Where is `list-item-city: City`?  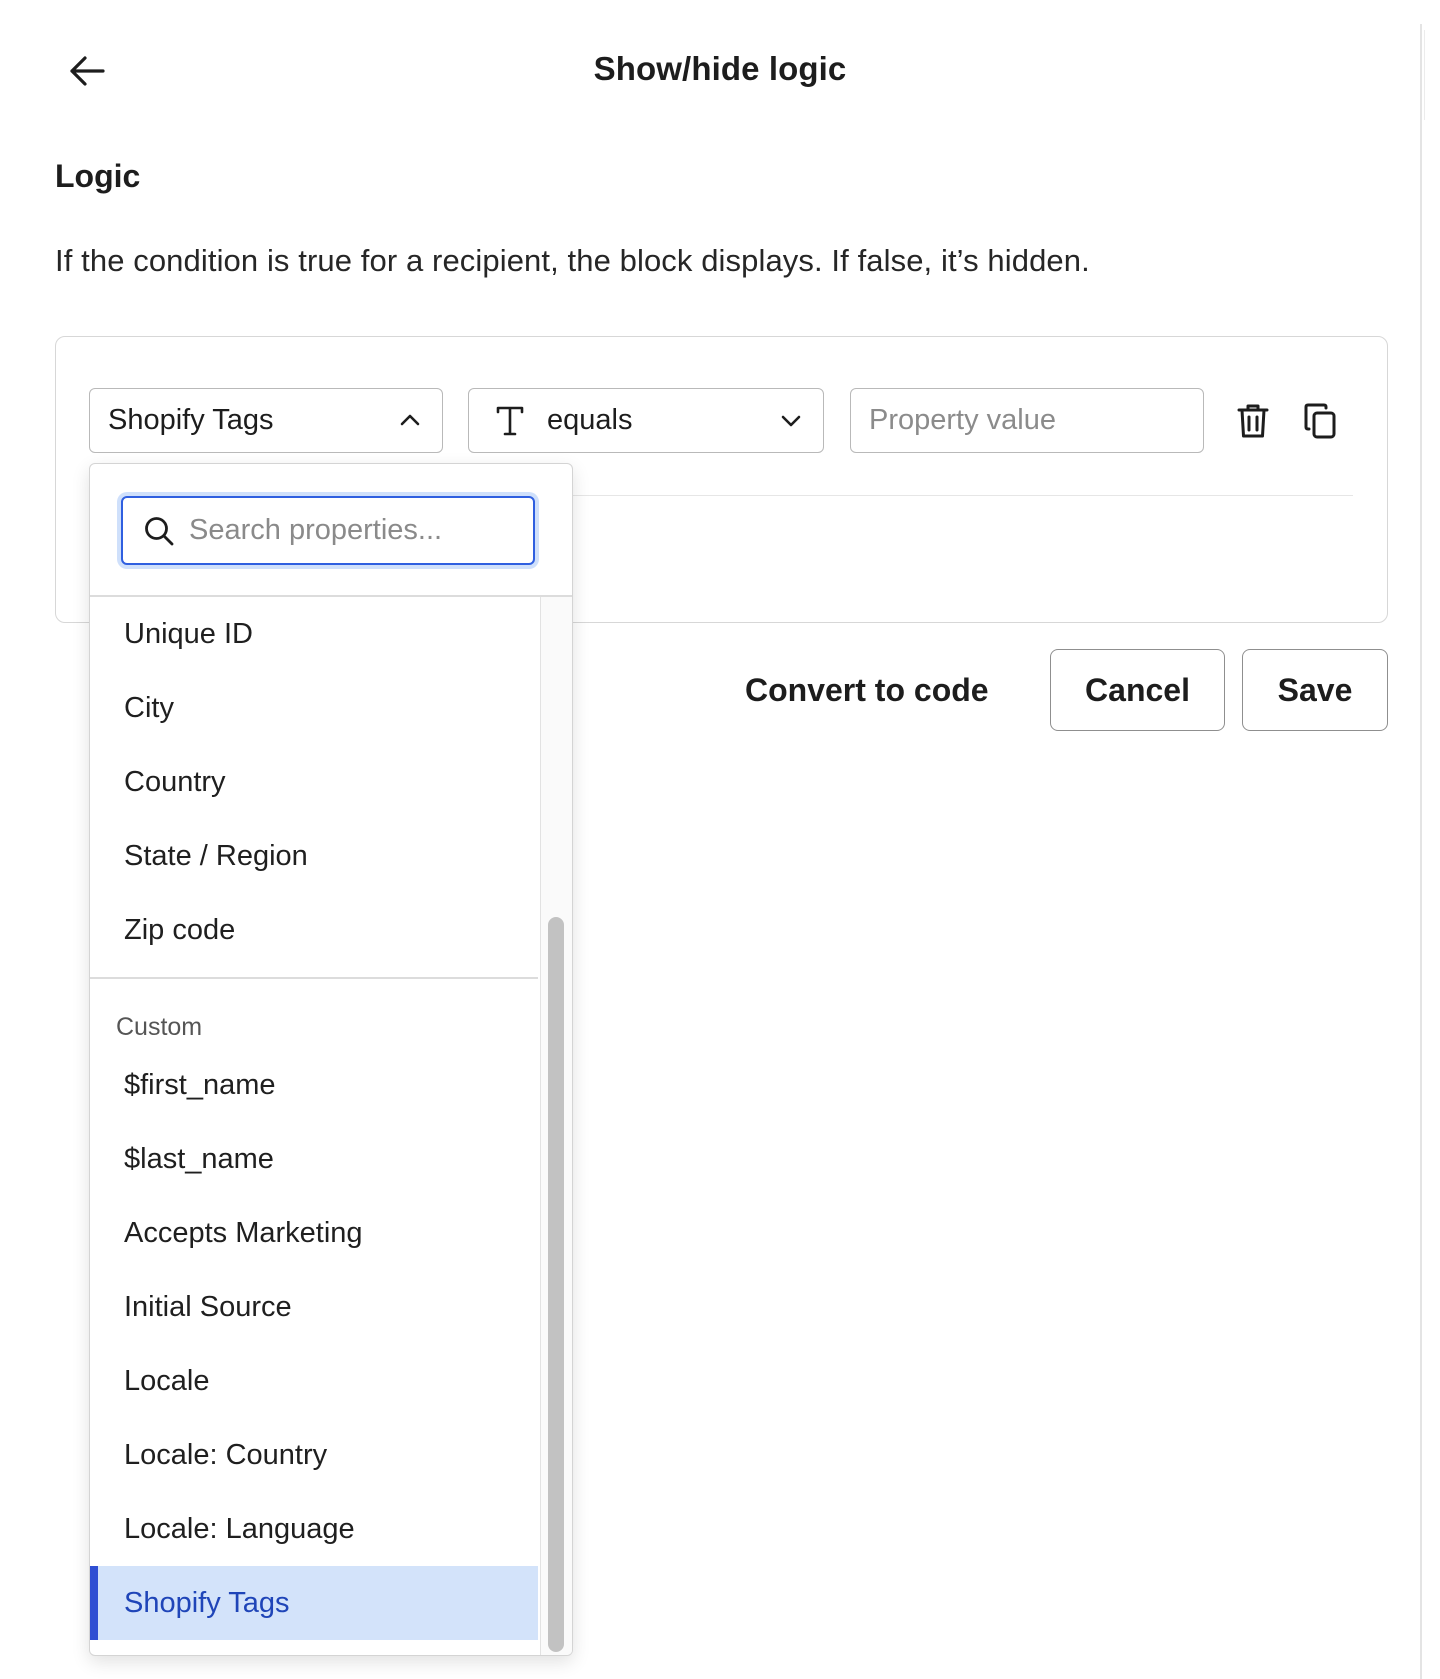
list-item-city: City is located at coordinates (314, 708).